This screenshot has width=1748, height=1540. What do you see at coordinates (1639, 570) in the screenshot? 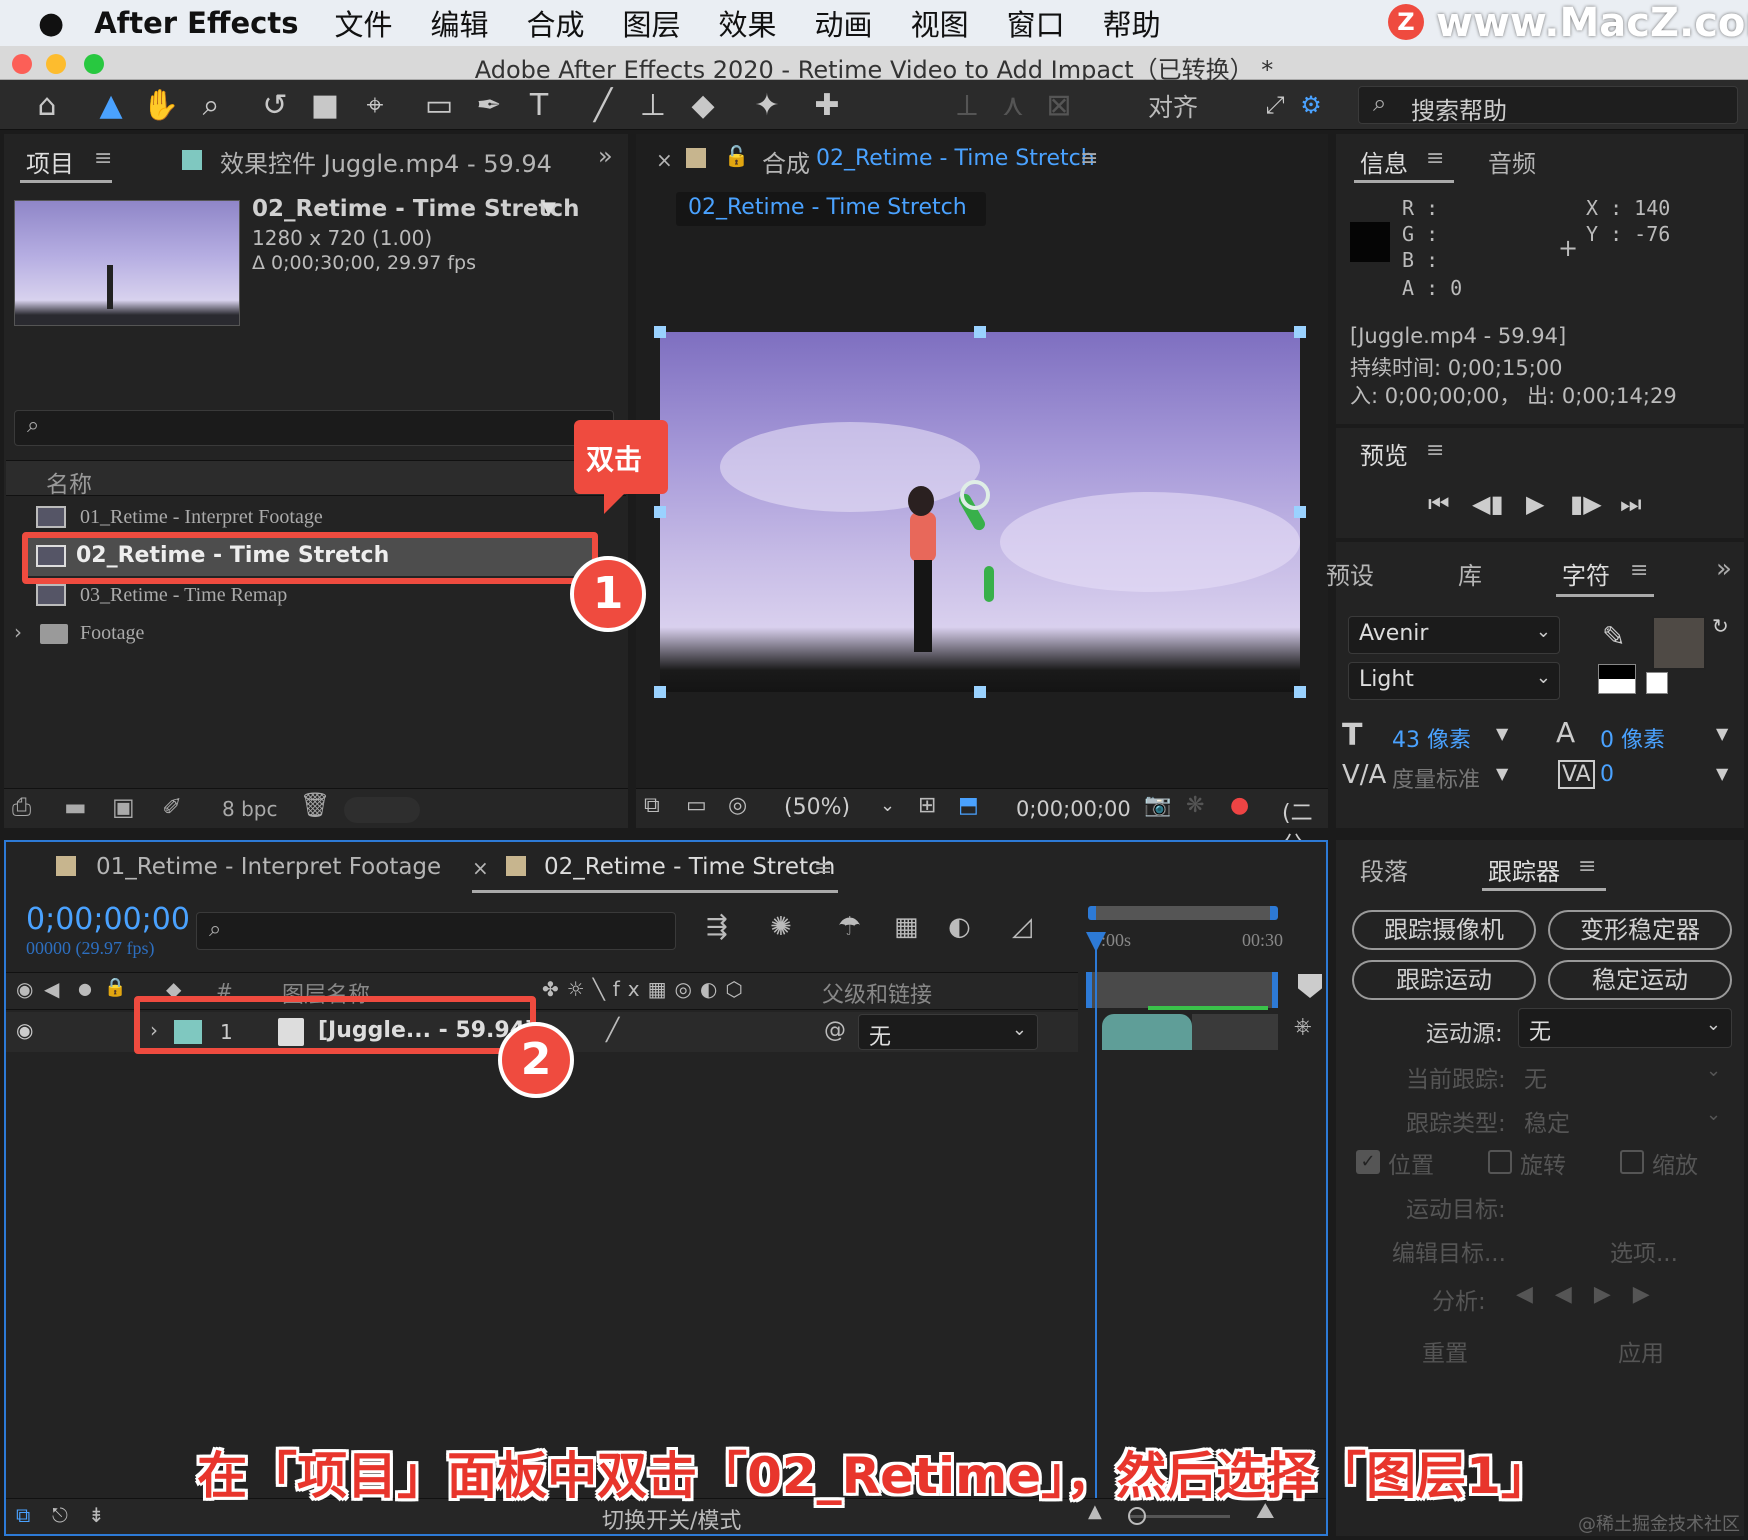
I see `character-menu-icon: ≡` at bounding box center [1639, 570].